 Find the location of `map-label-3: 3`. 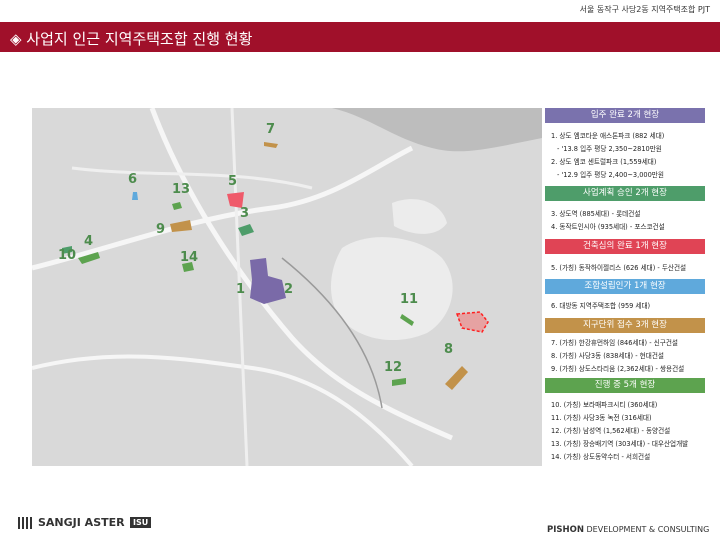

map-label-3: 3 is located at coordinates (245, 213).